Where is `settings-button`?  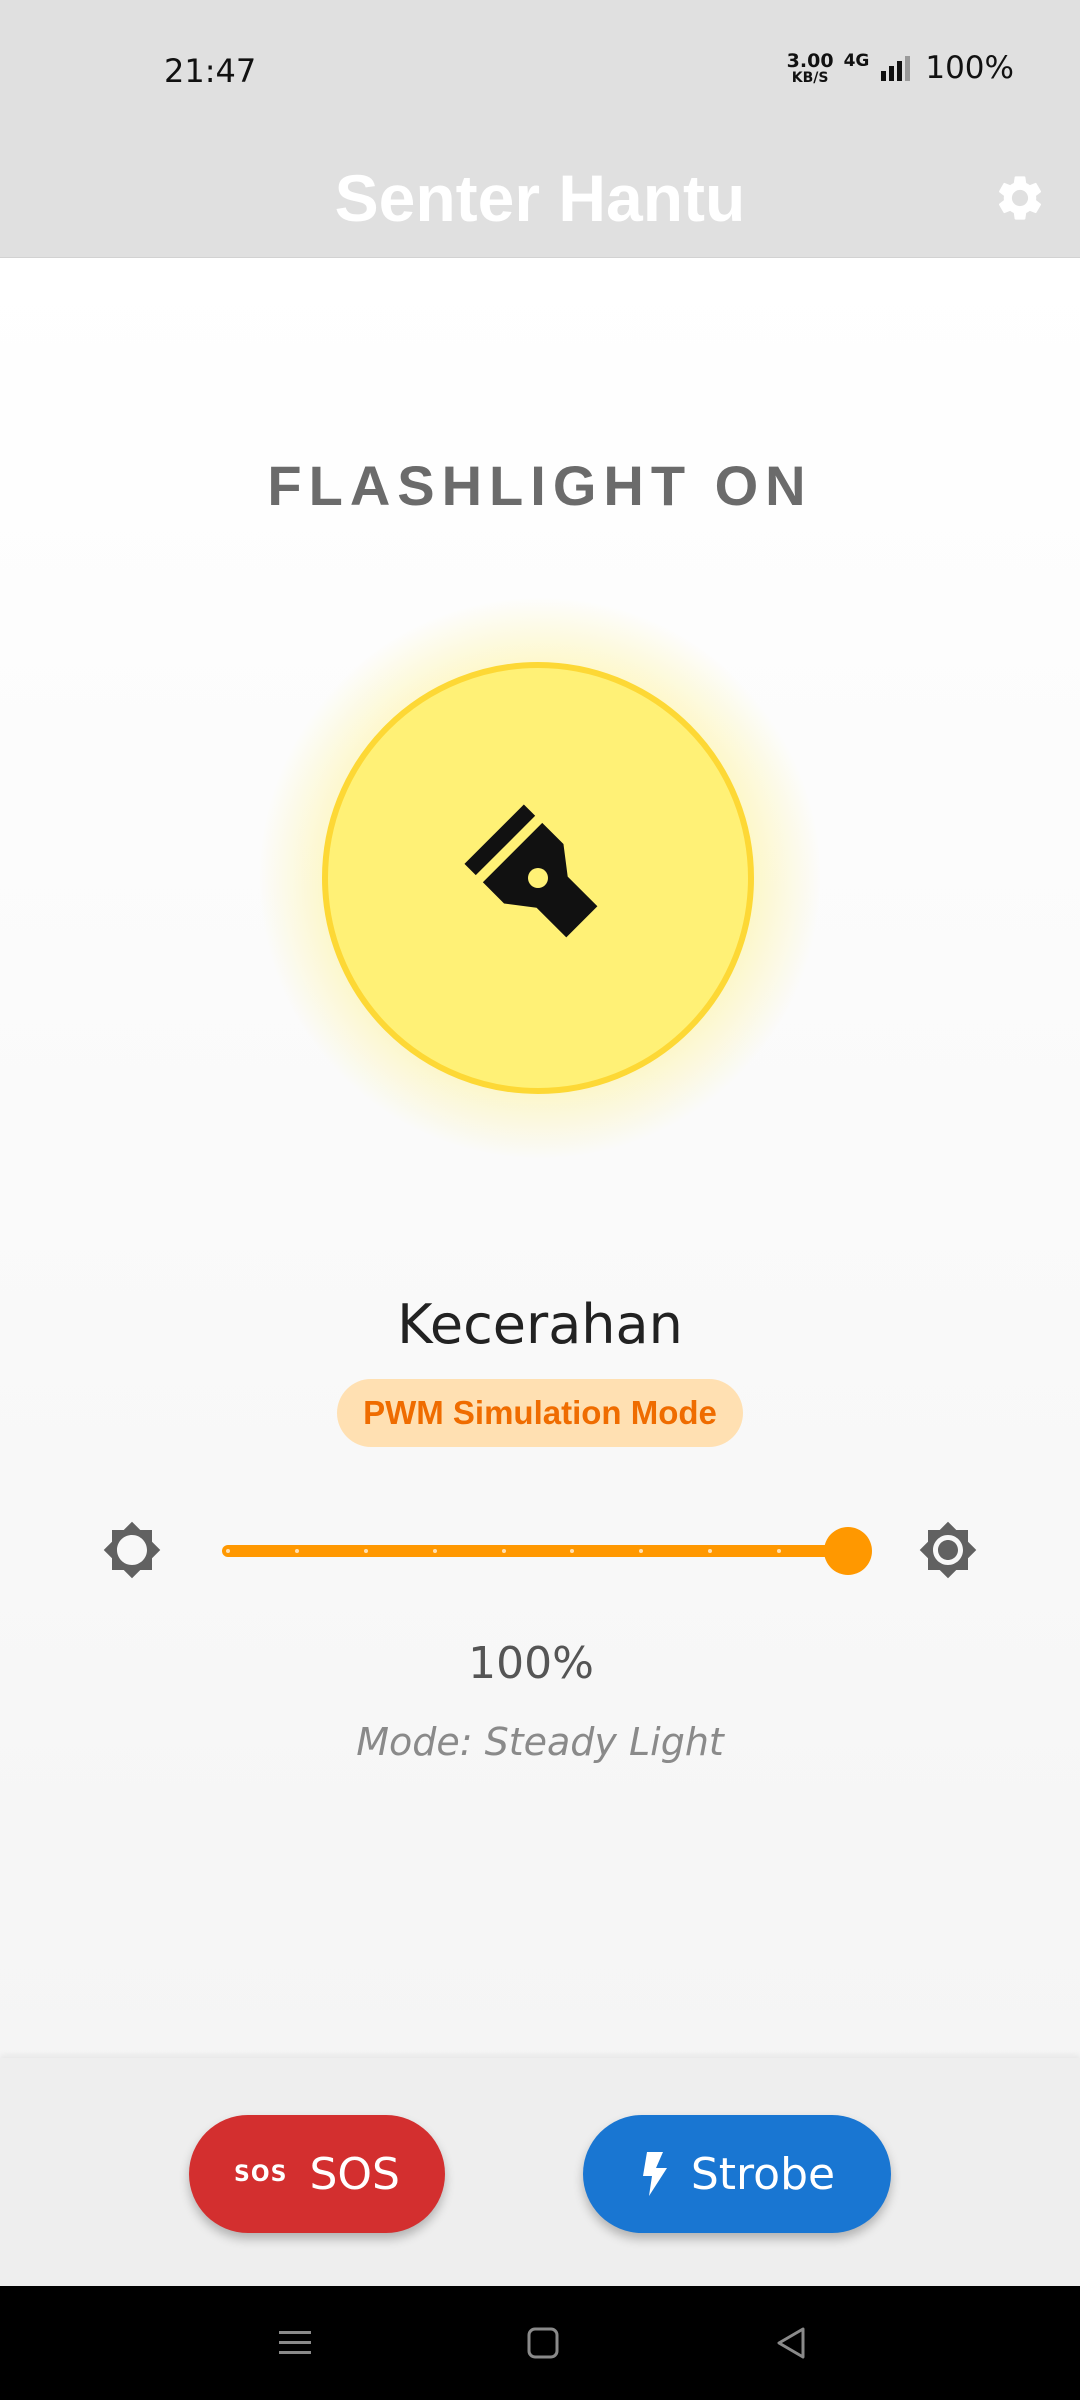 settings-button is located at coordinates (1020, 198).